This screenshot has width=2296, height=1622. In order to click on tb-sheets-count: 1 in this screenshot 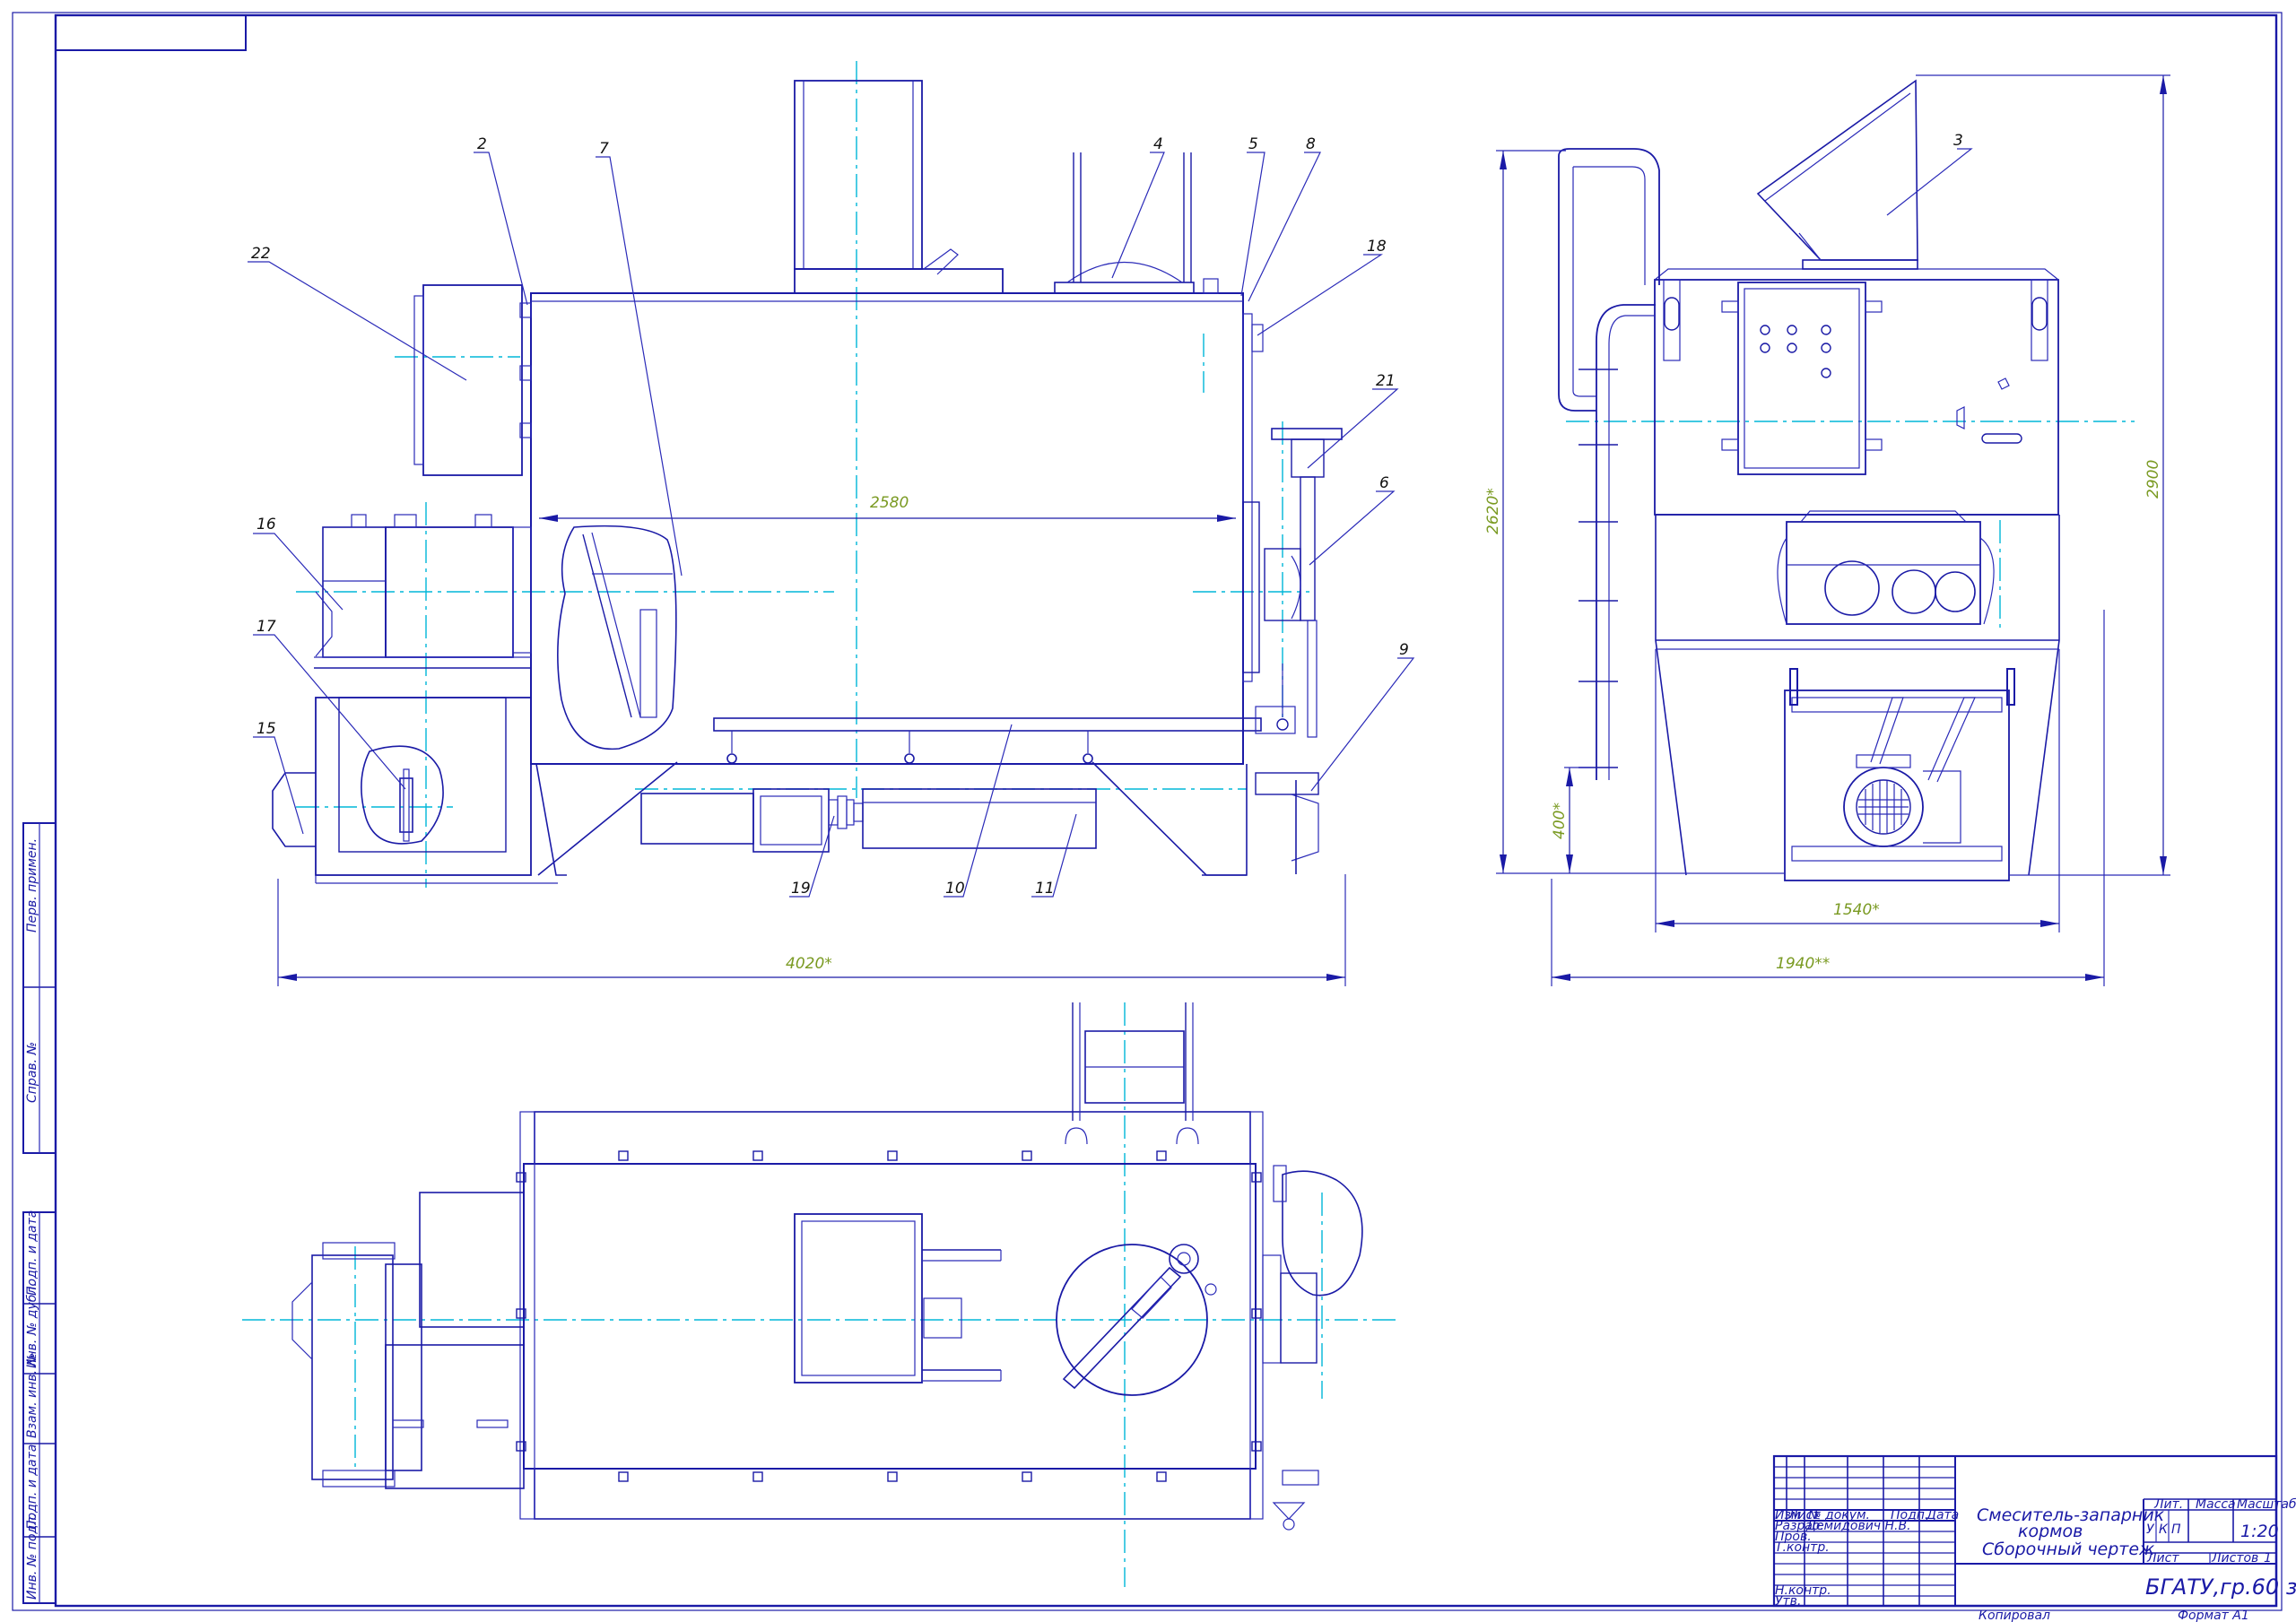, I will do `click(2268, 1558)`.